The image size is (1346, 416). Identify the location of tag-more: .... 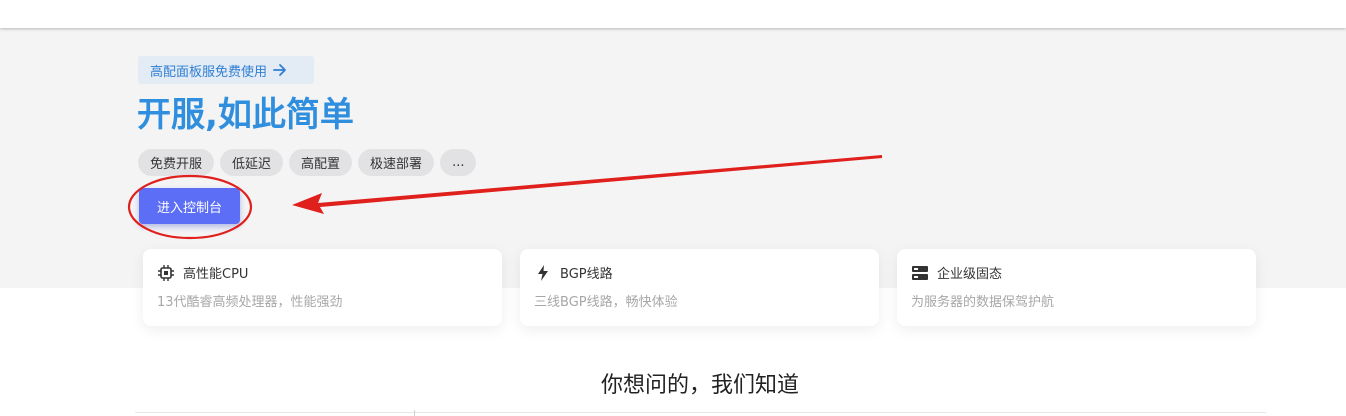
(458, 162).